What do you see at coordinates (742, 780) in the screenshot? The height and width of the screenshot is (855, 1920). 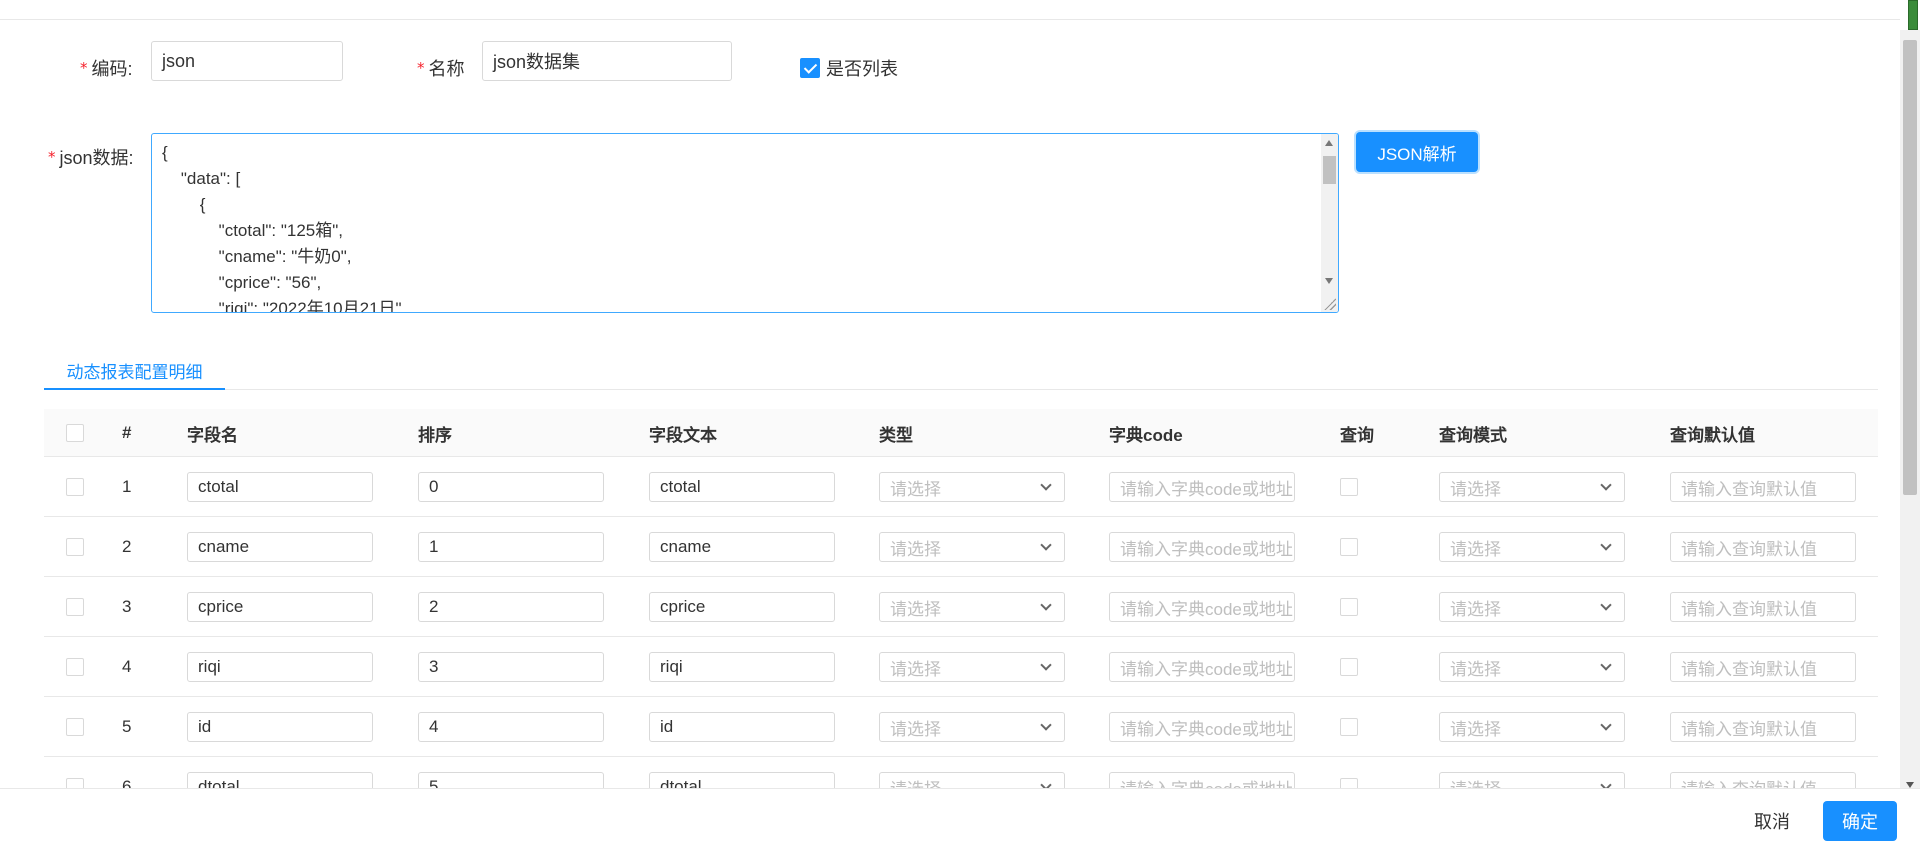 I see `field-text-input: dtotal` at bounding box center [742, 780].